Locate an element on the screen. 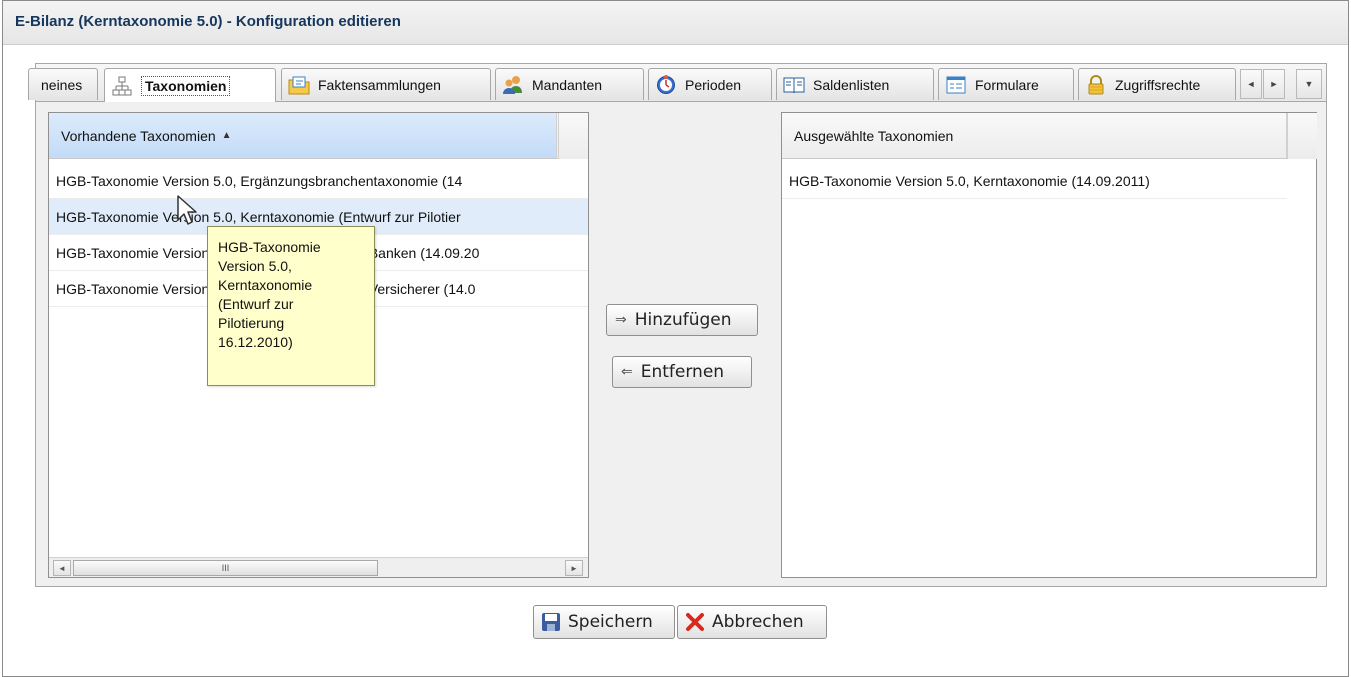 The image size is (1351, 677). remove-button: ⇐ Entfernen is located at coordinates (682, 372).